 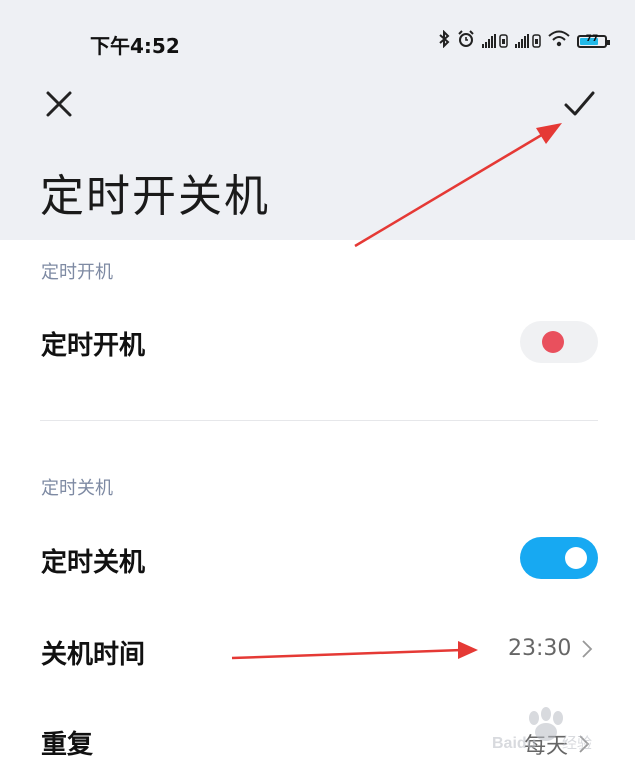 I want to click on battery-icon: 77, so click(x=593, y=40).